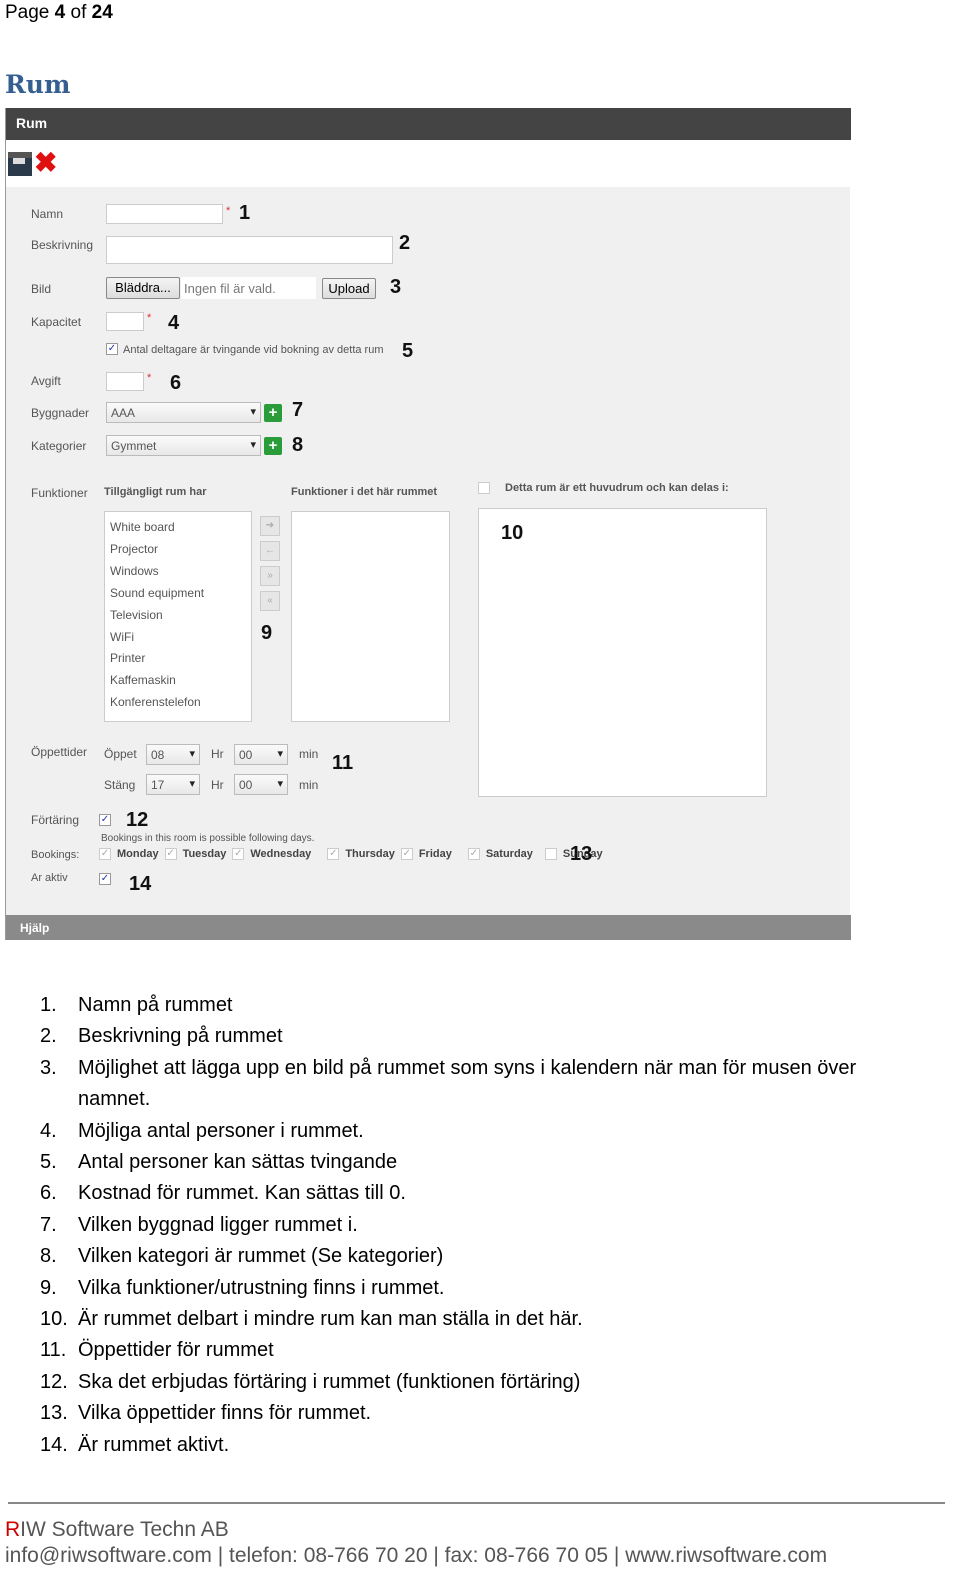  What do you see at coordinates (48, 1036) in the screenshot?
I see `item-number: 2.` at bounding box center [48, 1036].